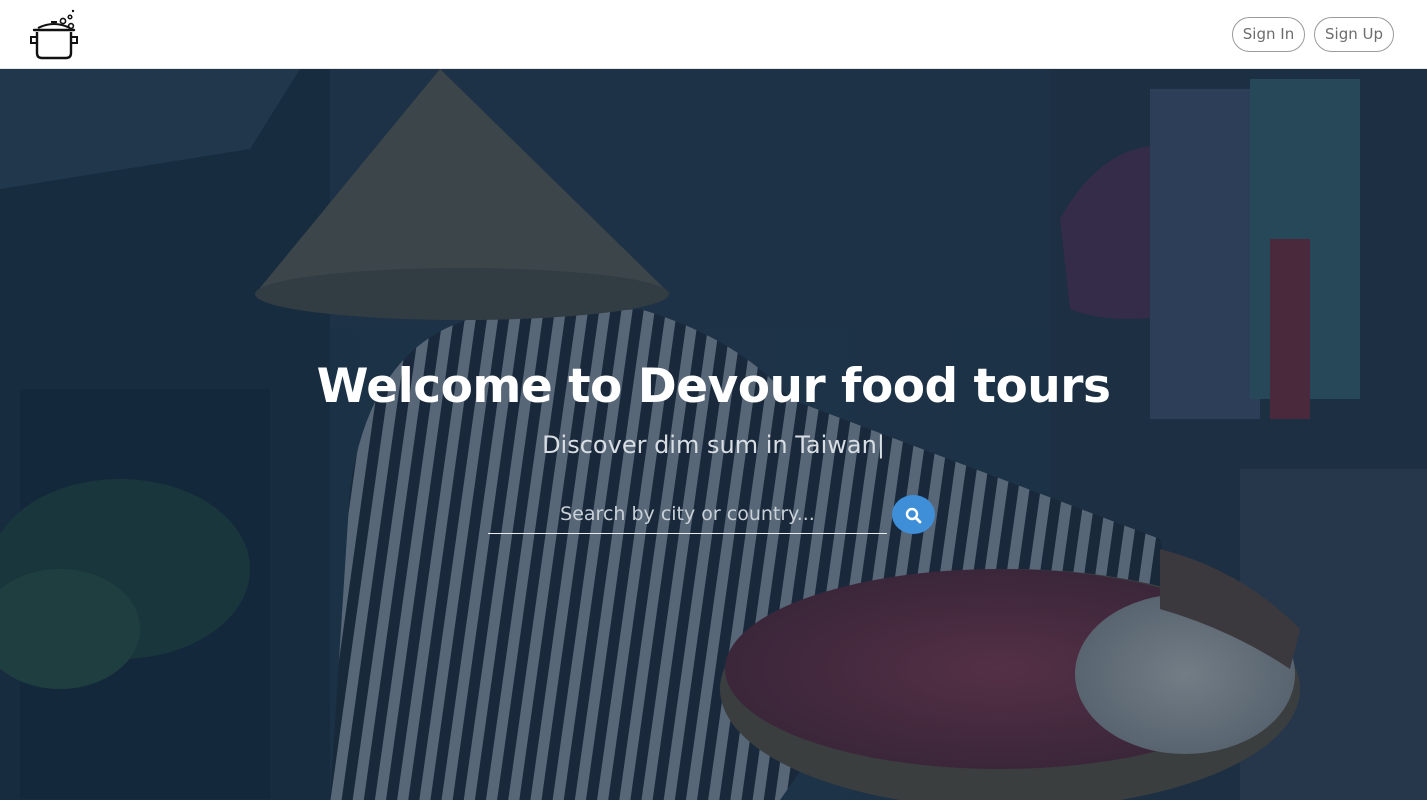 The image size is (1427, 800). Describe the element at coordinates (687, 514) in the screenshot. I see `search-input` at that location.